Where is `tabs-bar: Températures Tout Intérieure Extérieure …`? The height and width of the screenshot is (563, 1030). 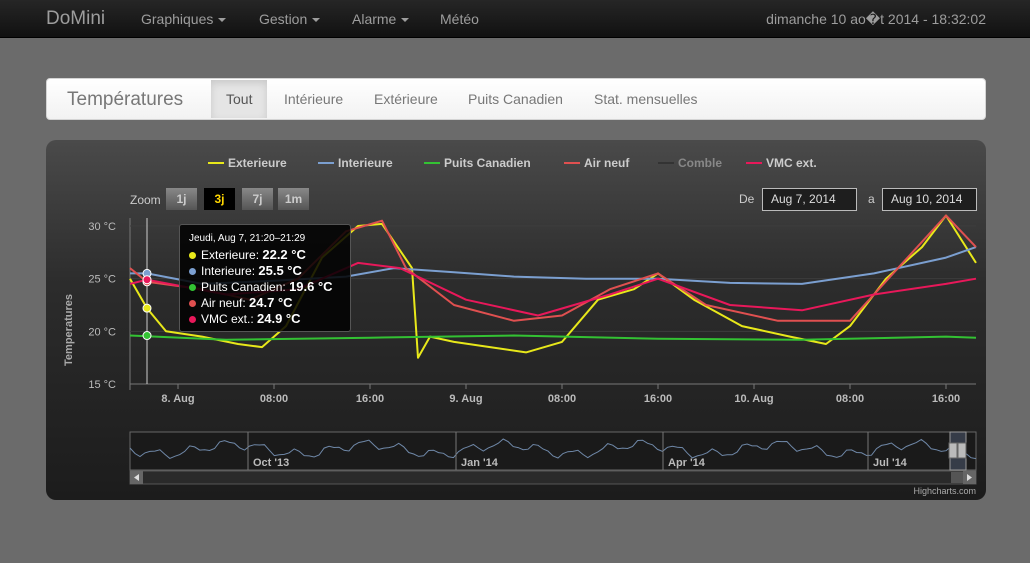 tabs-bar: Températures Tout Intérieure Extérieure … is located at coordinates (516, 99).